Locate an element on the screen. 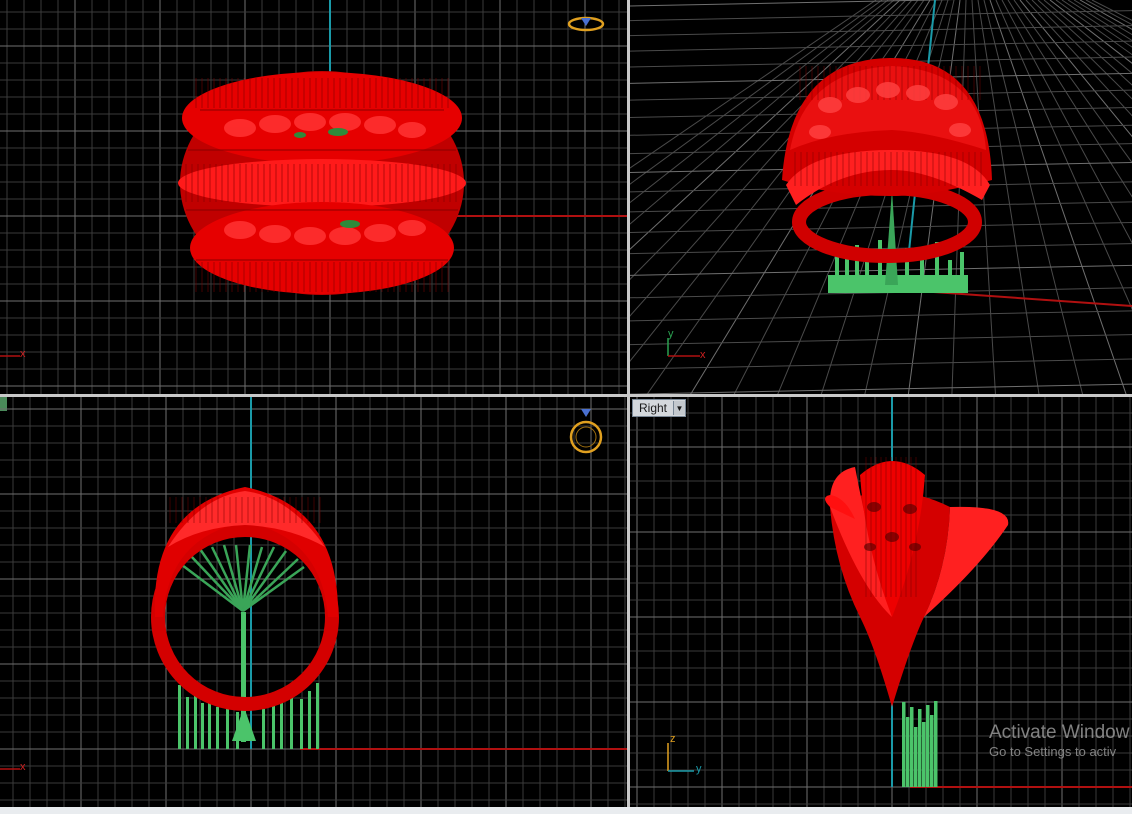 The width and height of the screenshot is (1132, 814). activation-watermark: Activate Window Go to Settings to activ is located at coordinates (1059, 740).